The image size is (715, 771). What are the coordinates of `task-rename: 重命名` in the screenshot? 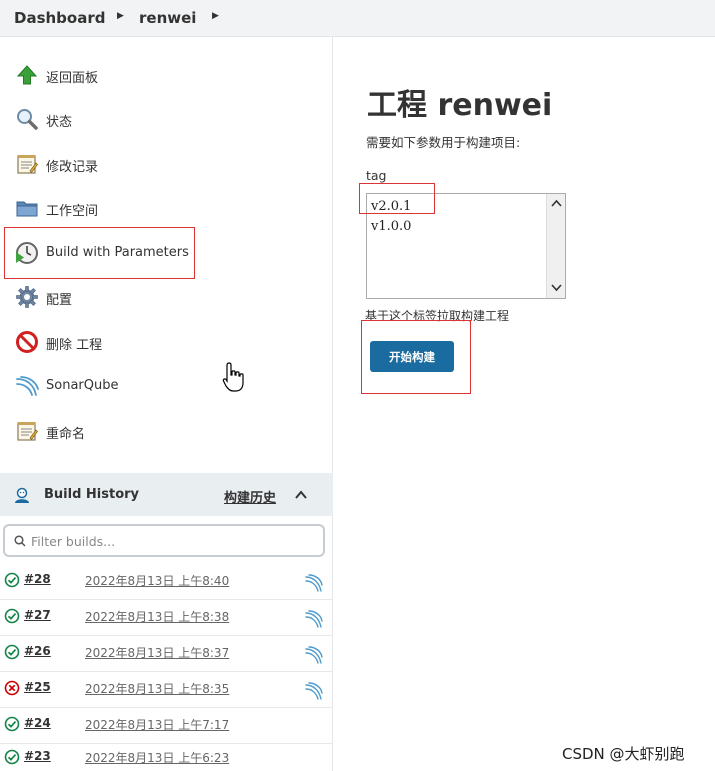 It's located at (166, 431).